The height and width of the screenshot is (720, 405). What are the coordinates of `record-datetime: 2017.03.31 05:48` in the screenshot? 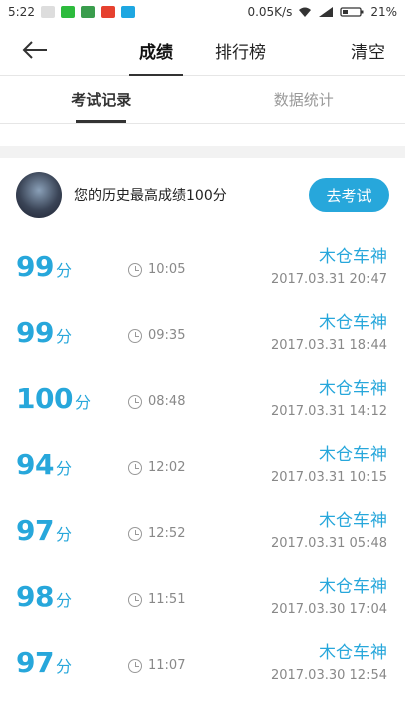 It's located at (328, 543).